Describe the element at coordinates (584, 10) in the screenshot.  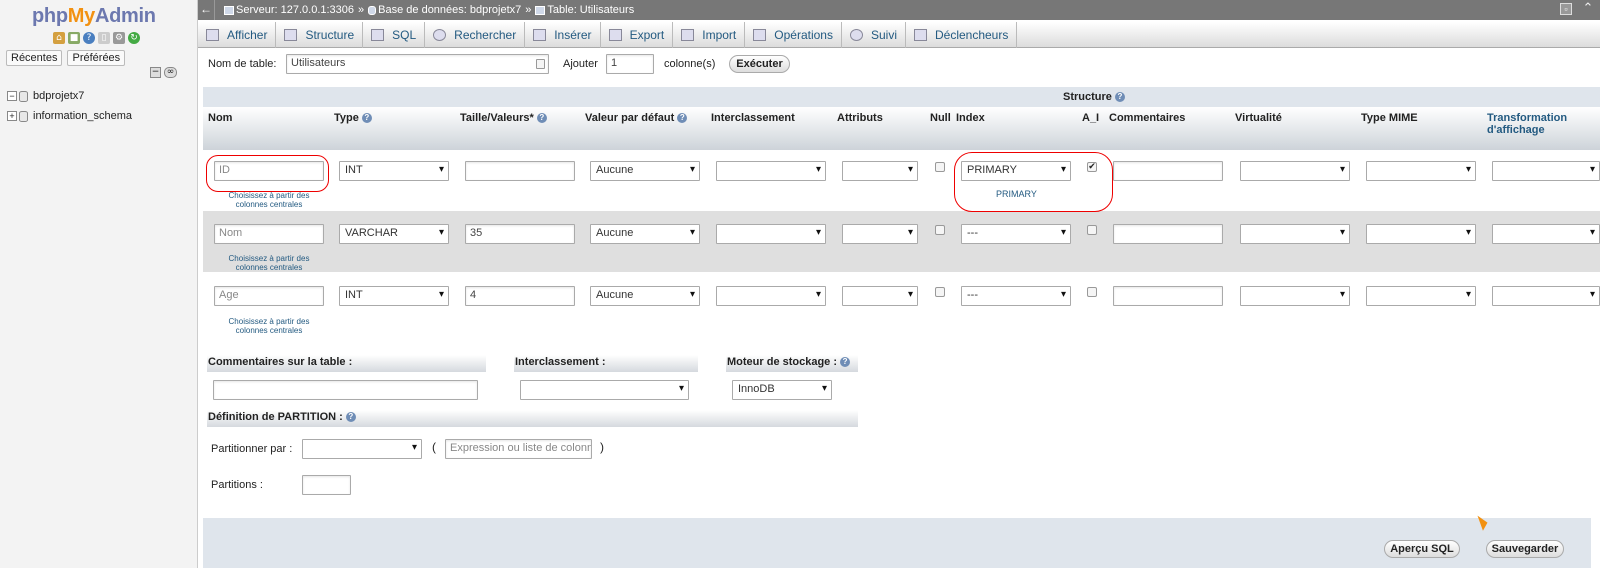
I see `breadcrumb-table: Table: Utilisateurs` at that location.